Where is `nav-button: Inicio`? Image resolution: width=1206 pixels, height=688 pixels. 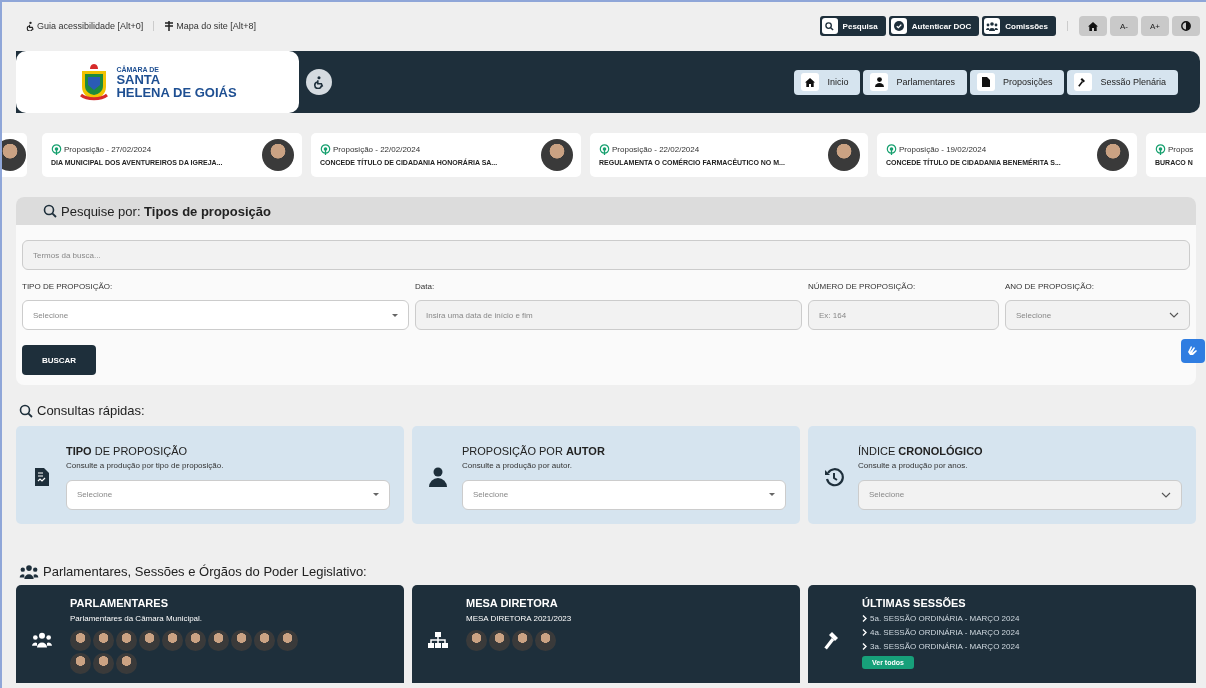
nav-button: Inicio is located at coordinates (827, 82).